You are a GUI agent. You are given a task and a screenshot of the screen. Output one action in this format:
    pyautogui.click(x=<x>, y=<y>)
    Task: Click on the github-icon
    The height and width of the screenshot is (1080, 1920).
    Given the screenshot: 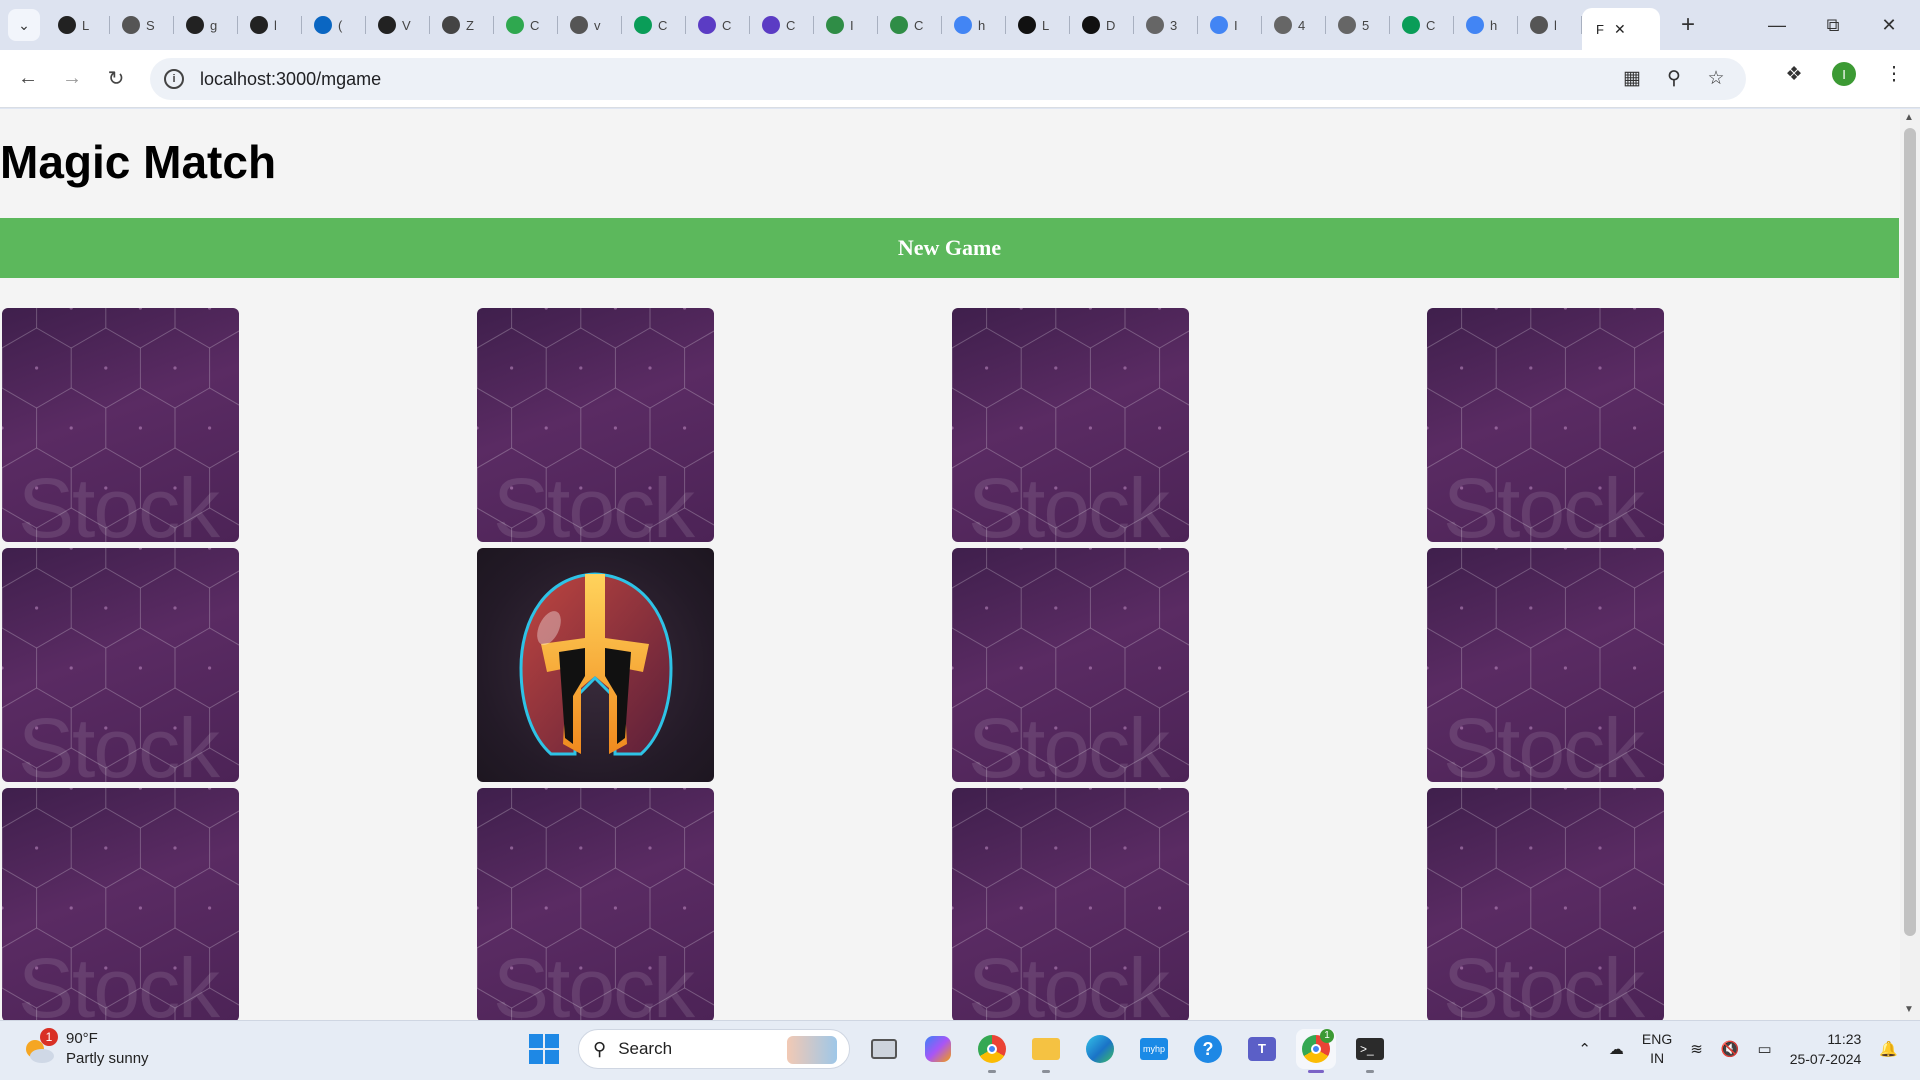 What is the action you would take?
    pyautogui.click(x=67, y=25)
    